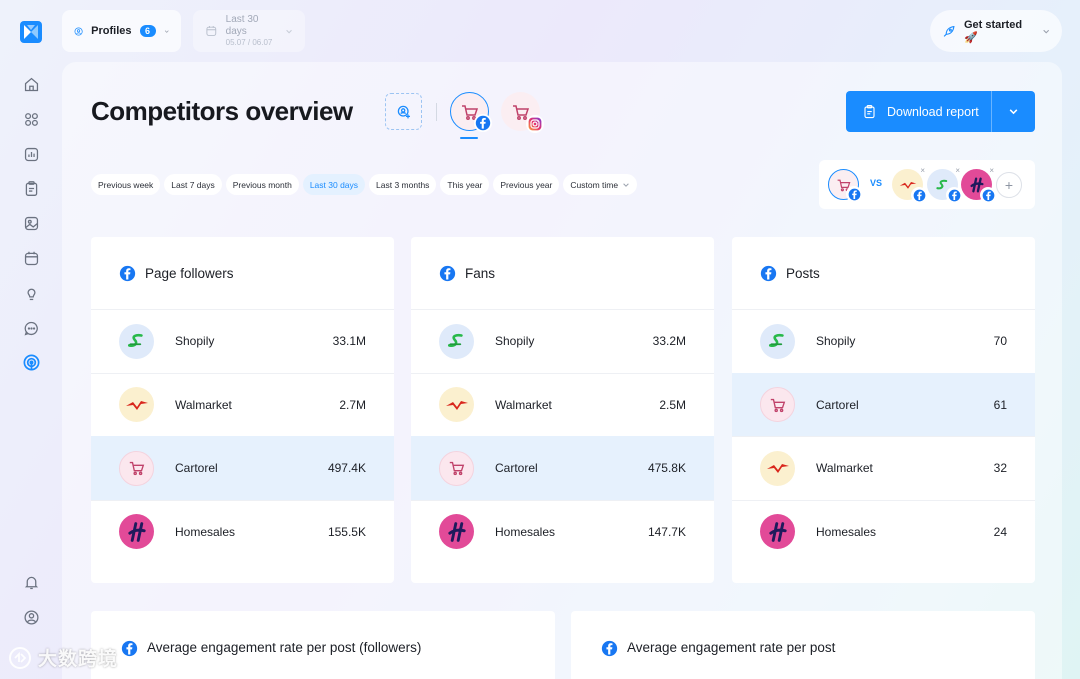  I want to click on download-options-toggle, so click(1013, 111).